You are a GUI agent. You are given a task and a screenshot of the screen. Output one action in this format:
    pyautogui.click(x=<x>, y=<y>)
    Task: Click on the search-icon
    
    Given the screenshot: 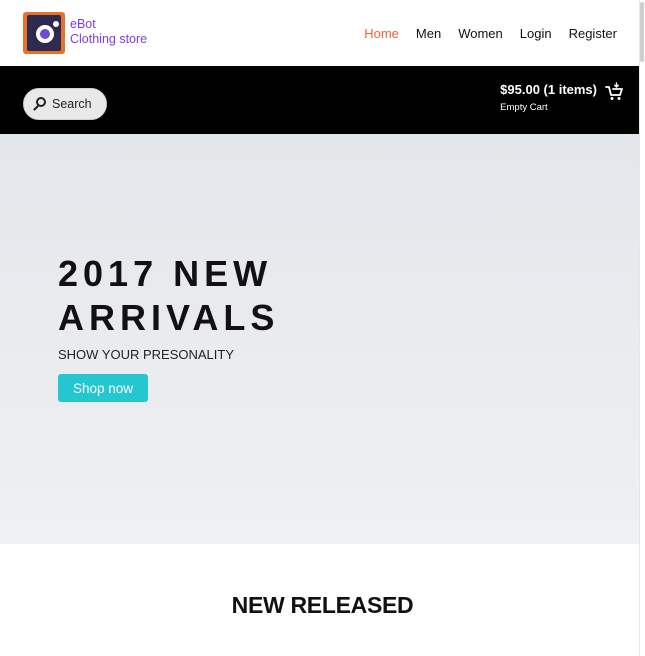 What is the action you would take?
    pyautogui.click(x=40, y=104)
    